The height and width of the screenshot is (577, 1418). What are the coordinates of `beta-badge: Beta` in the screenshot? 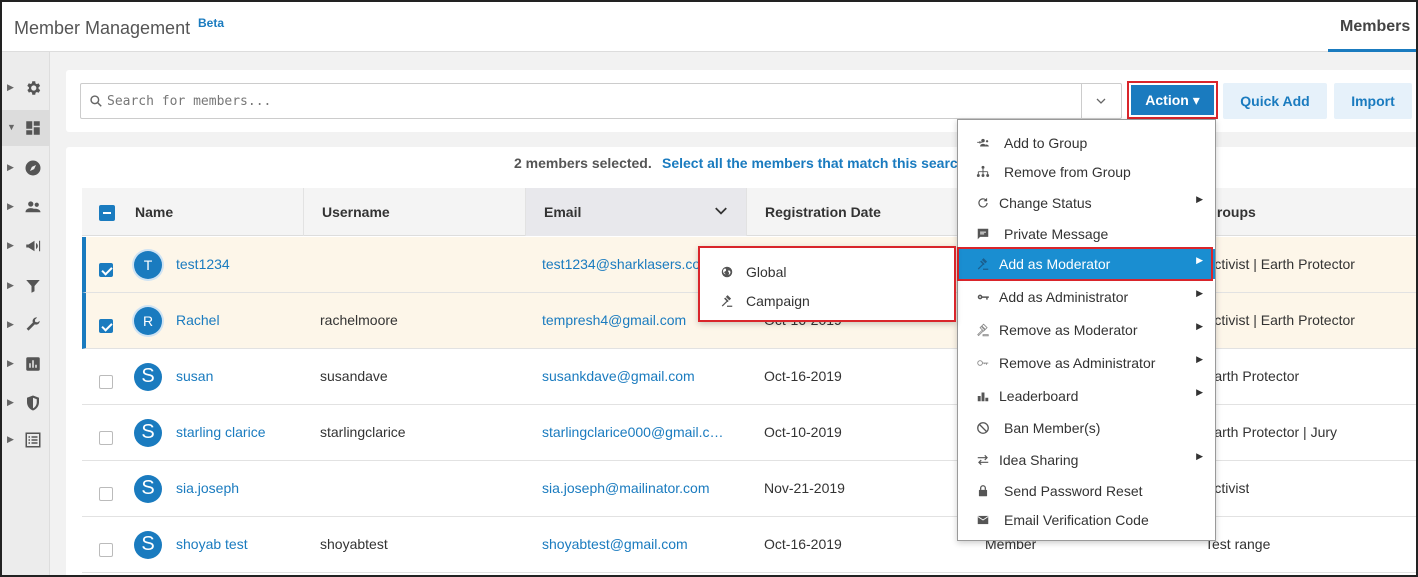 It's located at (211, 23).